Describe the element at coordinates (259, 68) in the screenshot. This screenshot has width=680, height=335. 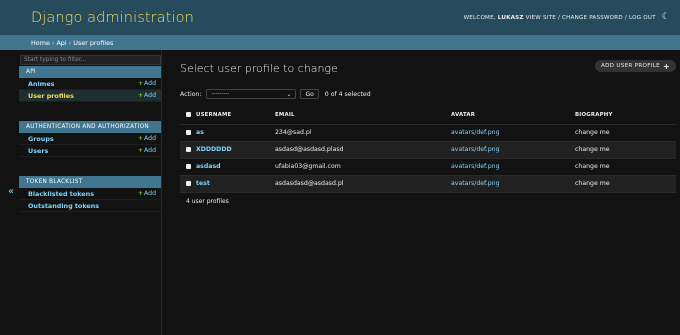
I see `page-title: Select user profile to change` at that location.